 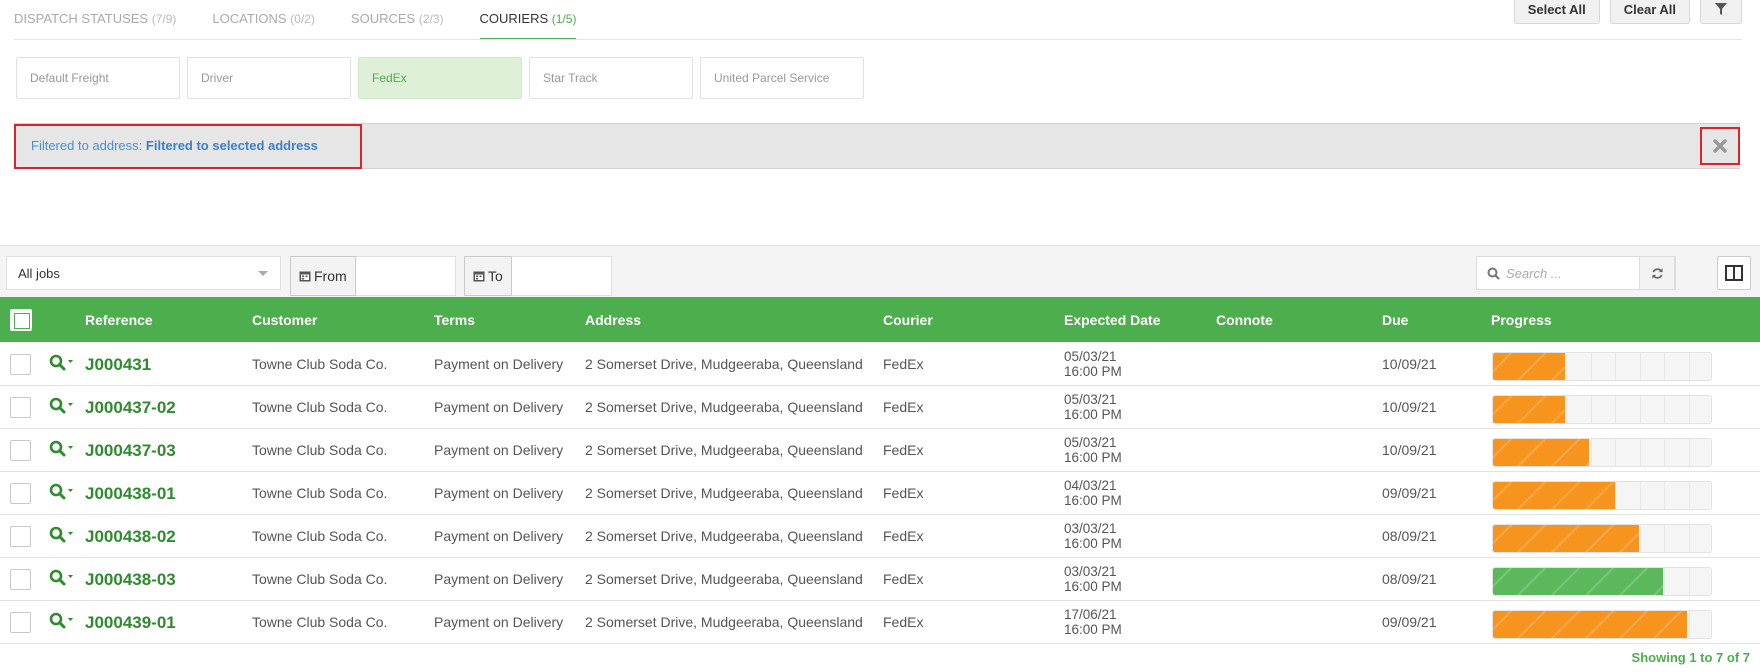 I want to click on progress-fill, so click(x=1578, y=581).